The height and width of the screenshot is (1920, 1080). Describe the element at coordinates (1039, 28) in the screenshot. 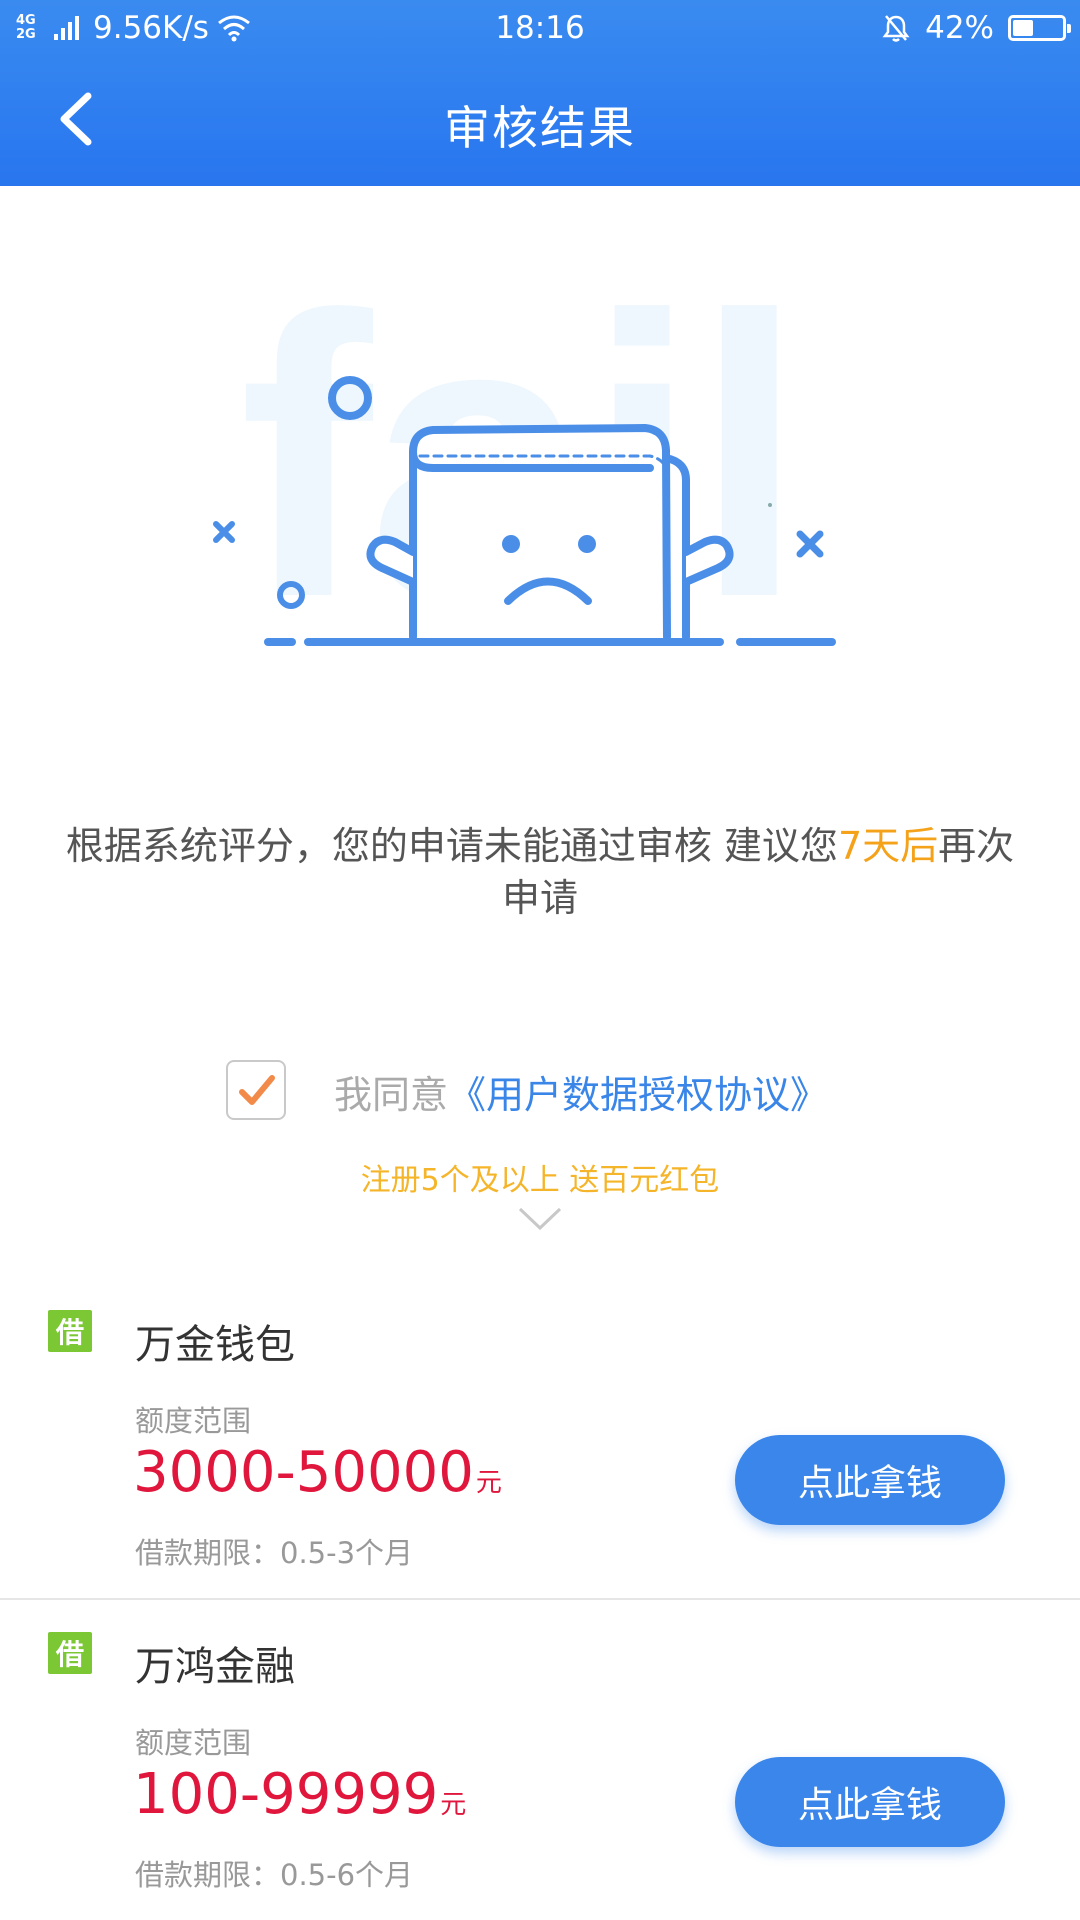

I see `battery-icon` at that location.